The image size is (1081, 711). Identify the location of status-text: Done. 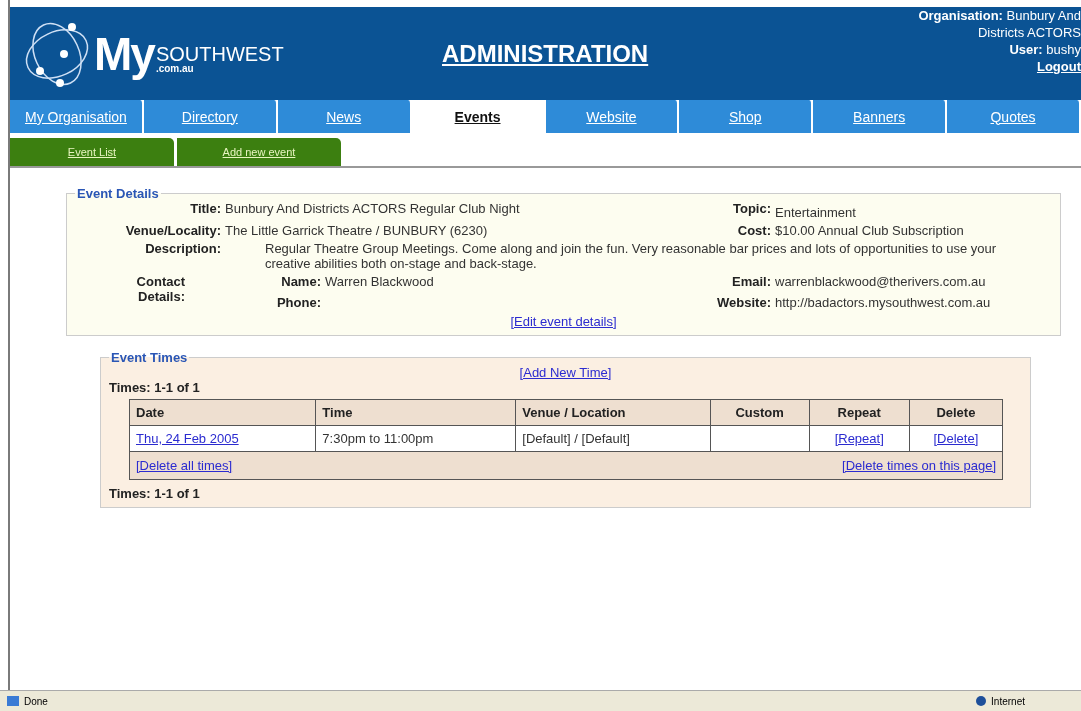
(36, 701).